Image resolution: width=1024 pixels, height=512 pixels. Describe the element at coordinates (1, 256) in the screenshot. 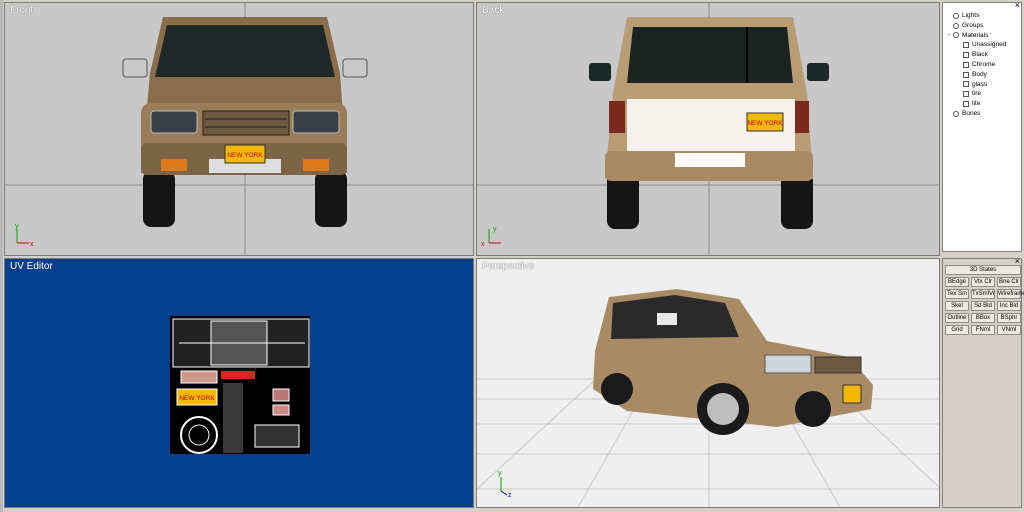

I see `left-edge-strip` at that location.